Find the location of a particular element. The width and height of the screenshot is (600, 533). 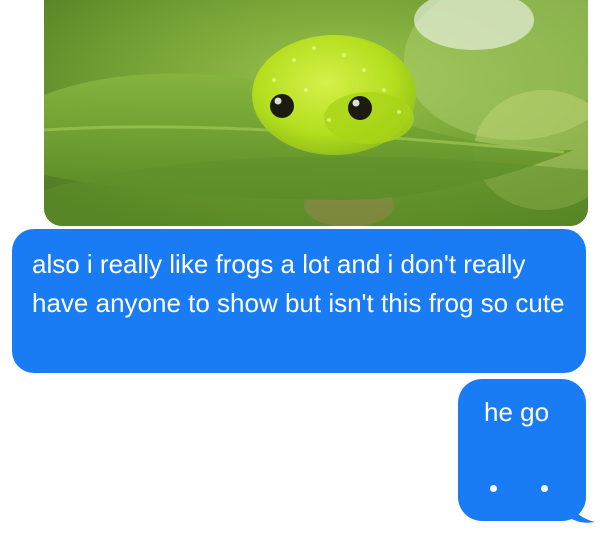

reply-text: he go is located at coordinates (517, 412).